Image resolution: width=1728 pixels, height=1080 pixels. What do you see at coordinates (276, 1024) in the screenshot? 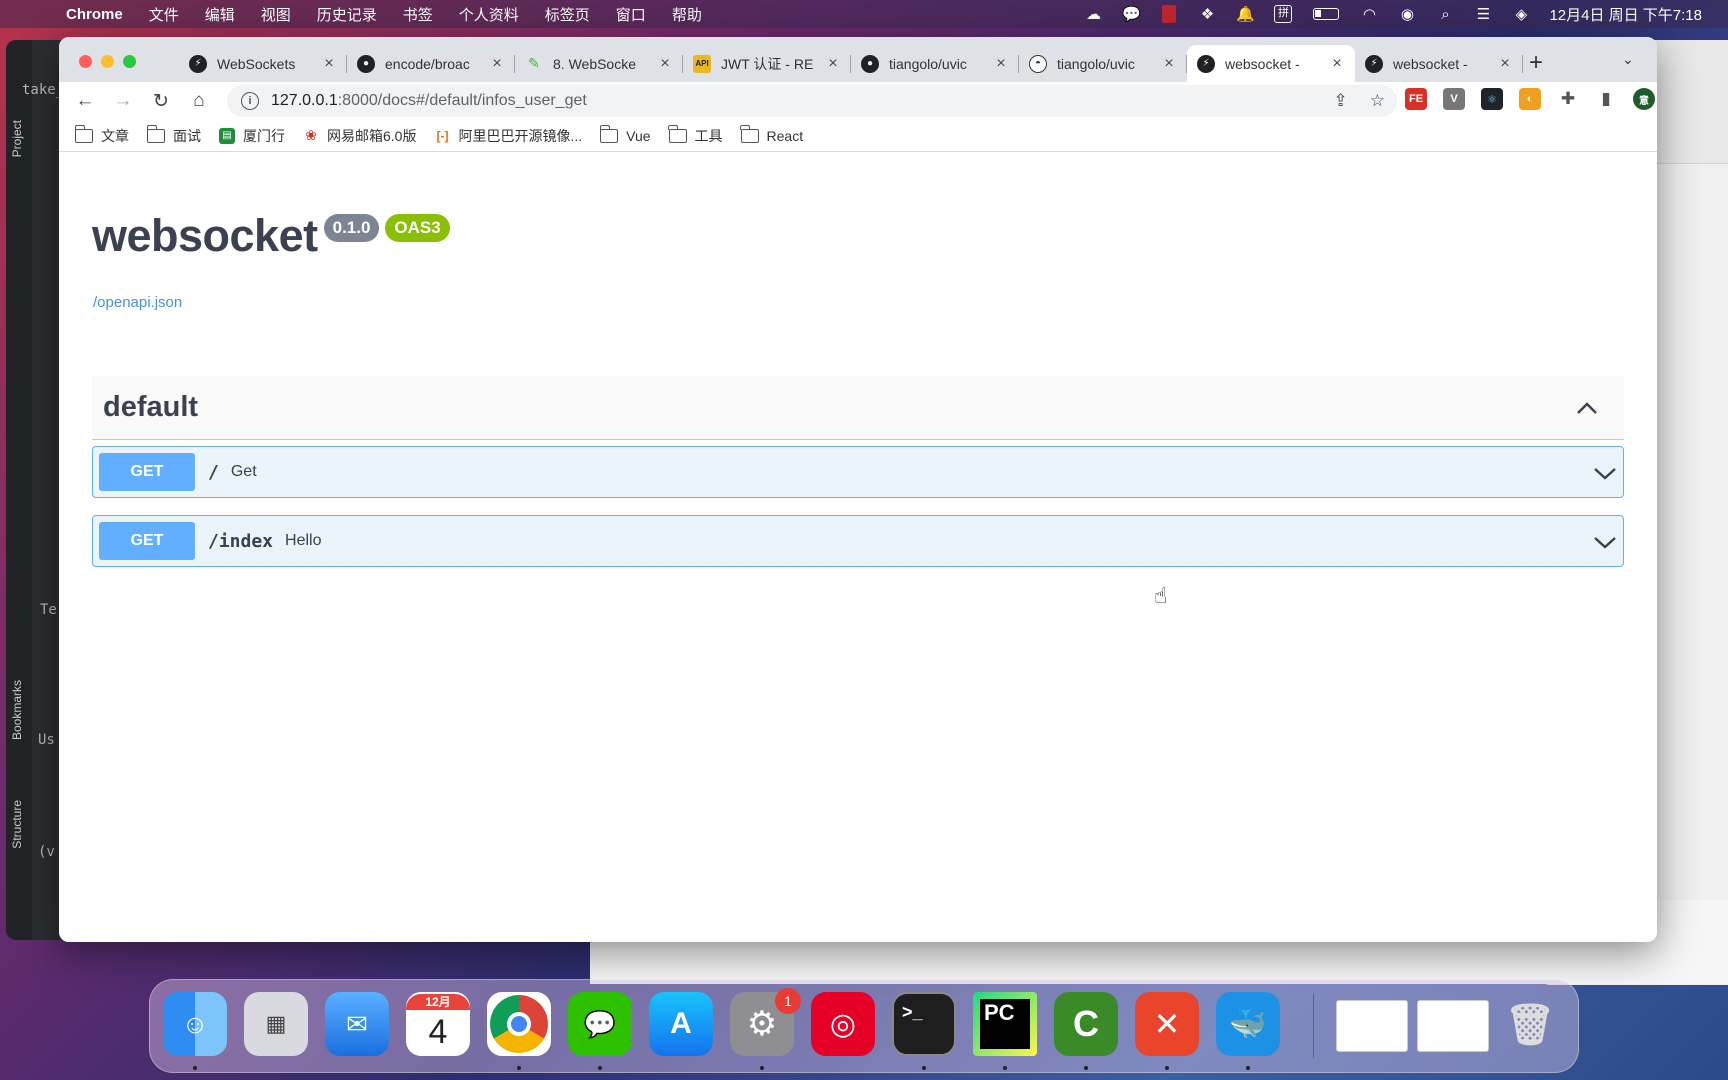
I see `launchpad-icon: ▦` at bounding box center [276, 1024].